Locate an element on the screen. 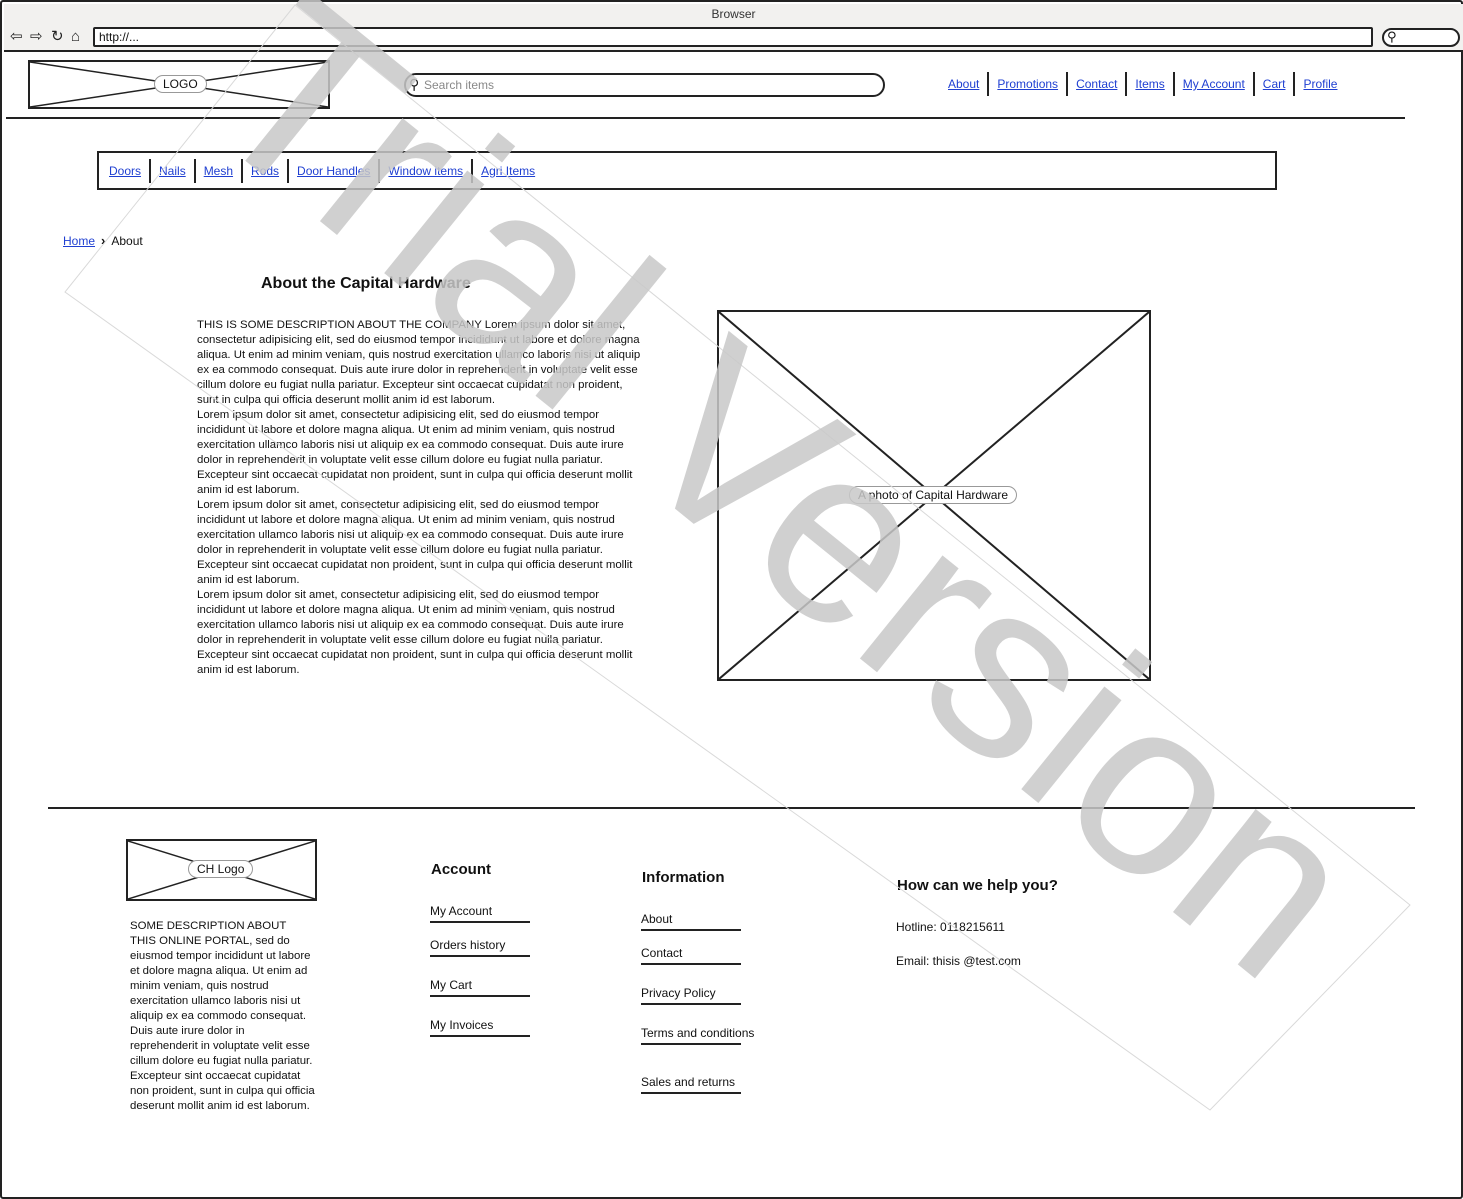 The width and height of the screenshot is (1463, 1199). breadcrumb: Home › About is located at coordinates (103, 240).